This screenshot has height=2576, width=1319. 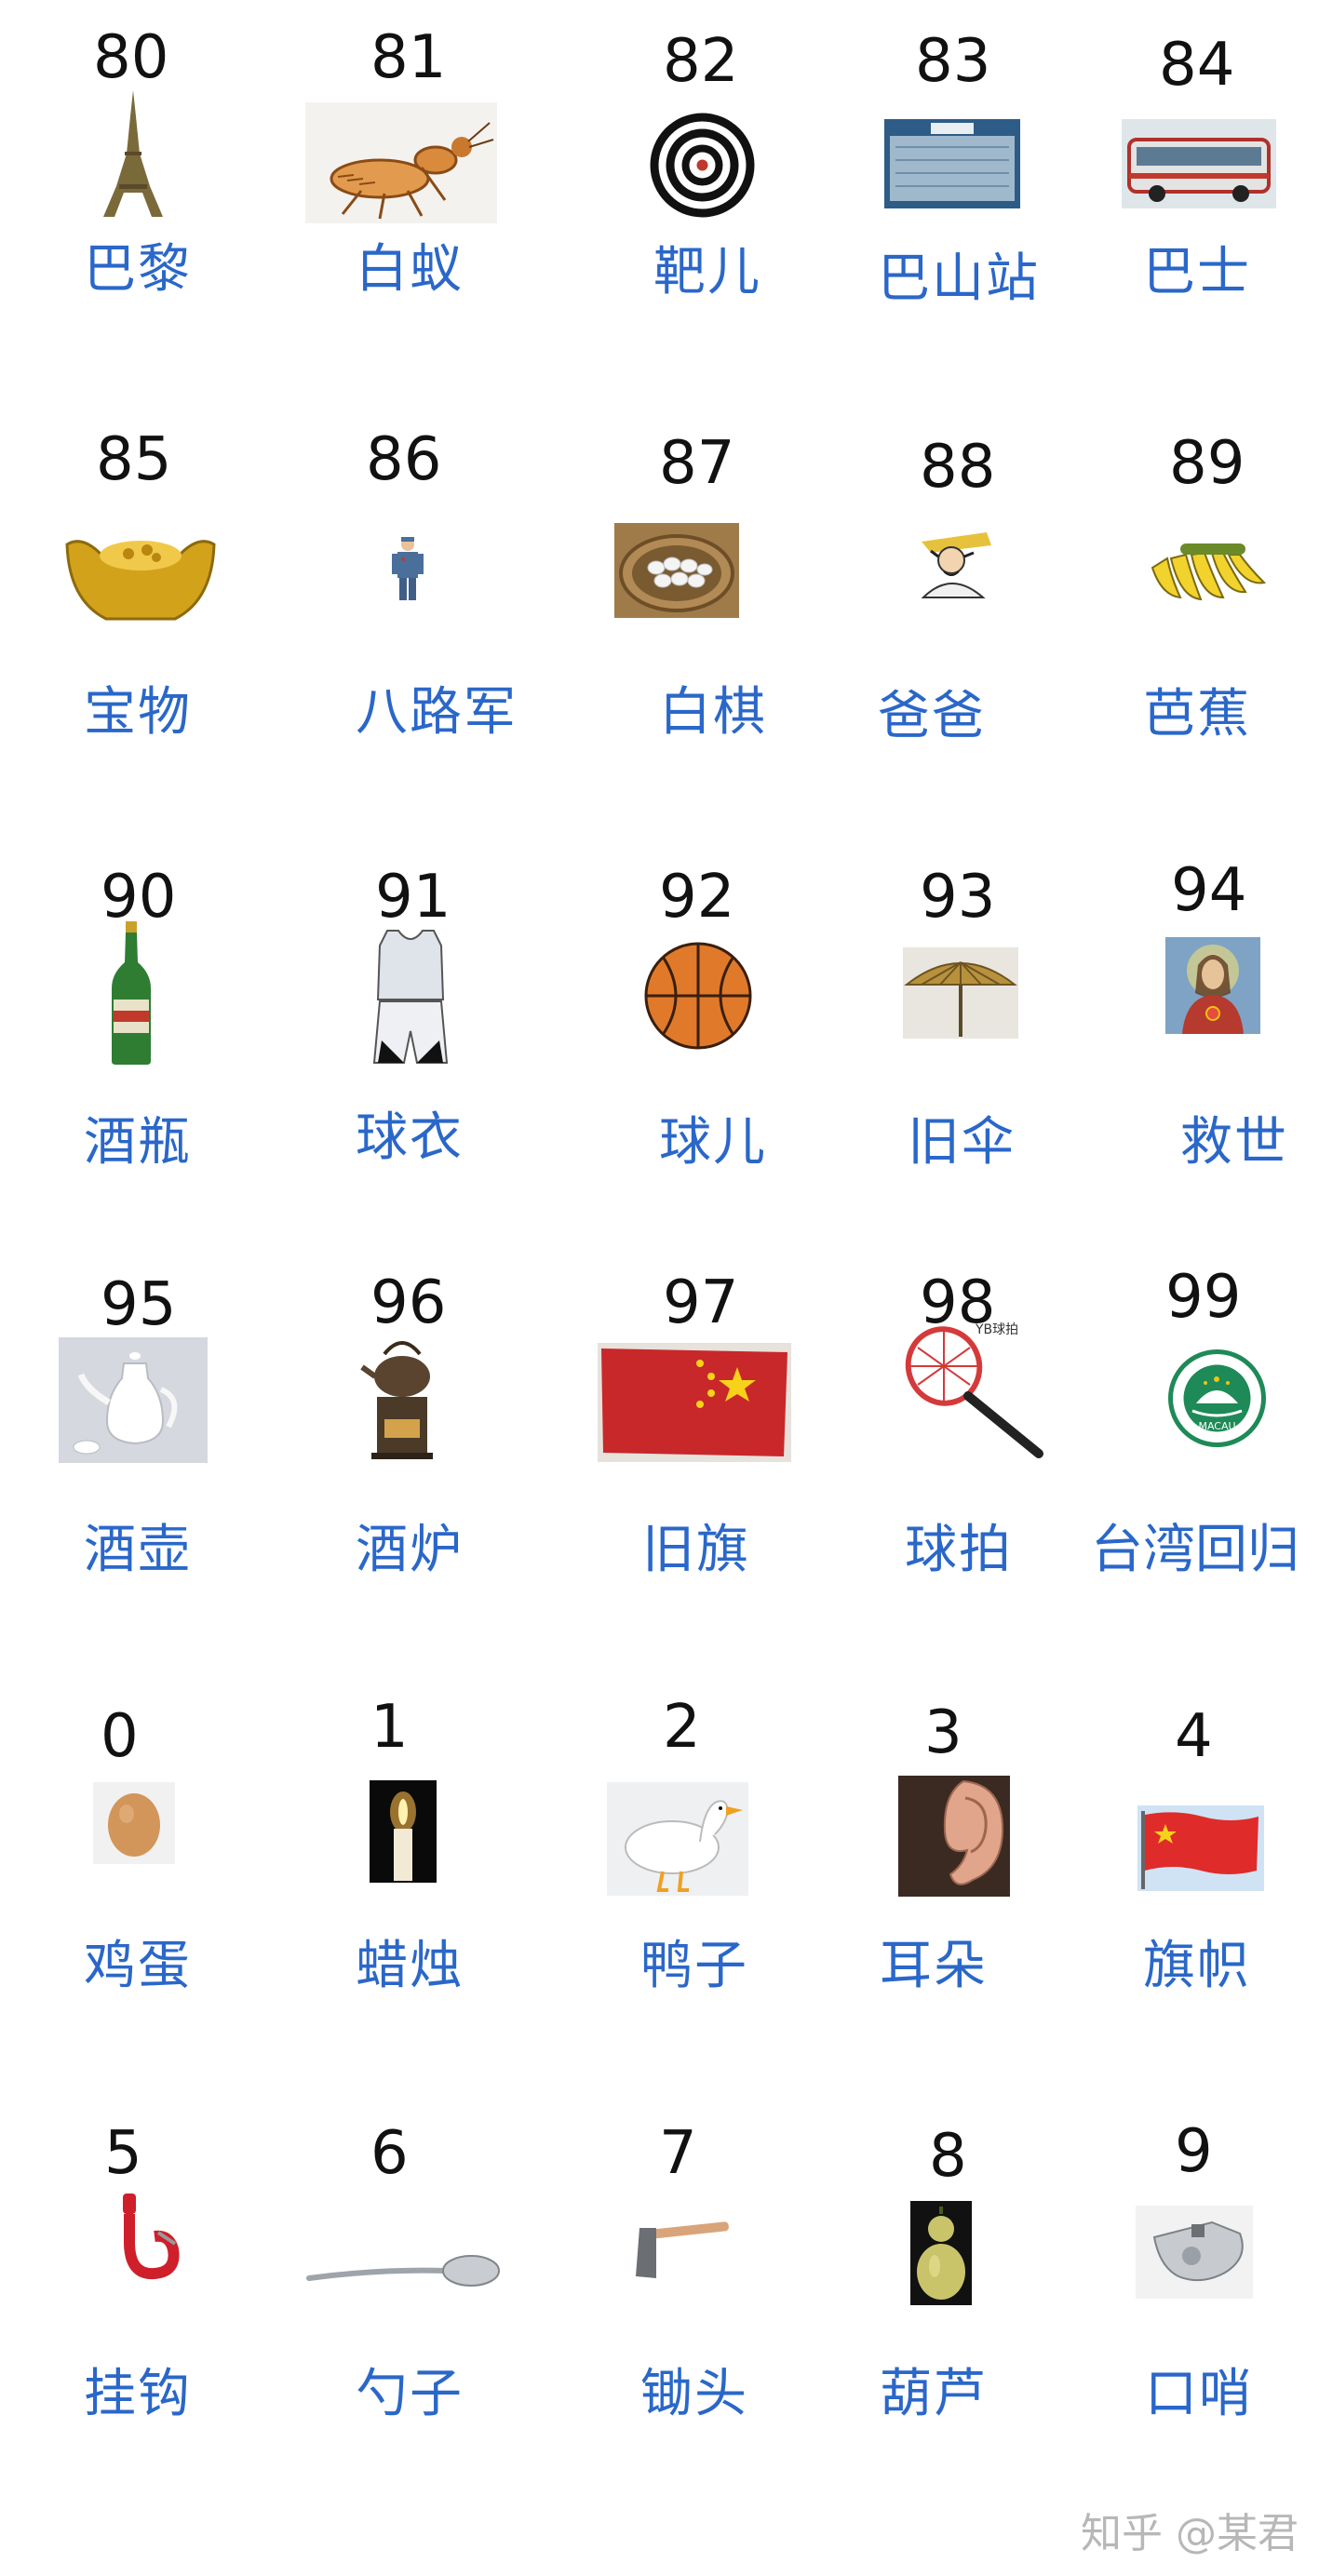 I want to click on peg-word: 锄头, so click(x=694, y=2394).